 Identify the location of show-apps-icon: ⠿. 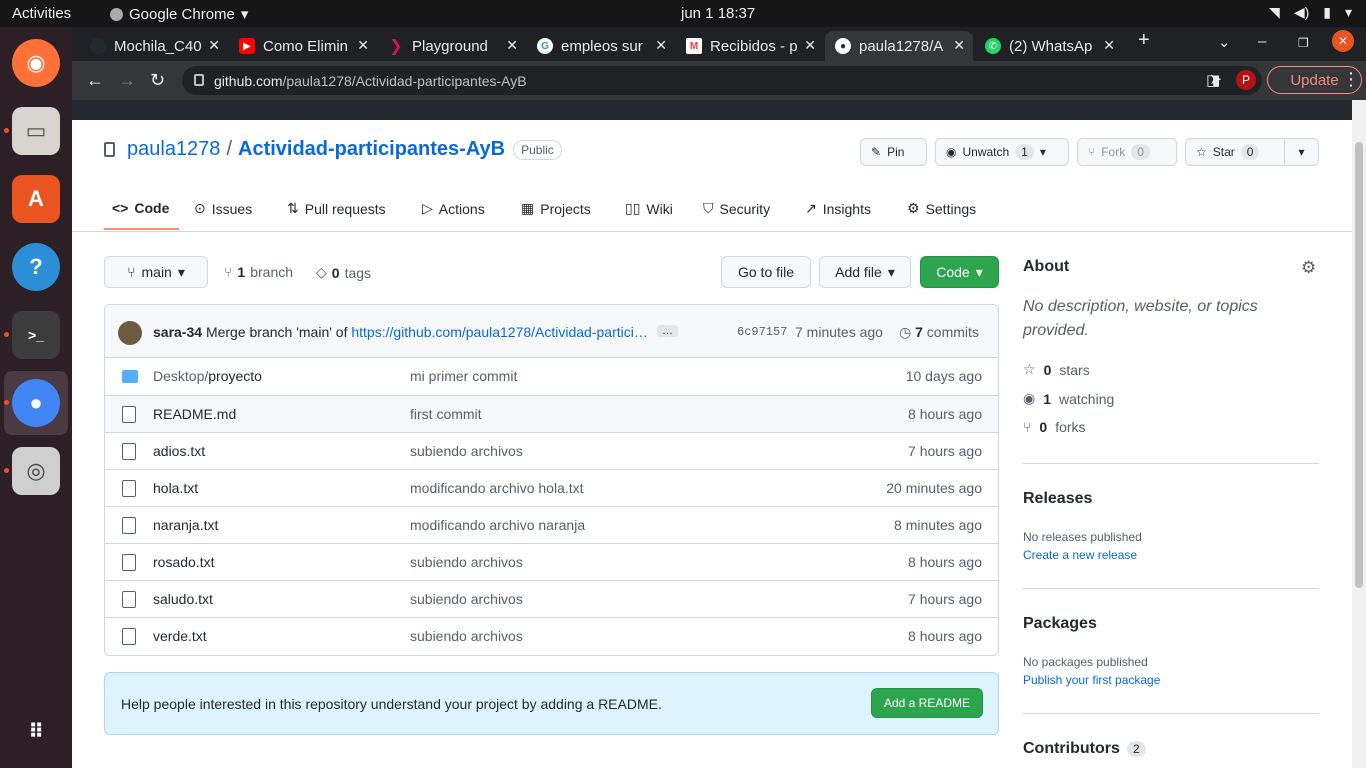
(36, 731).